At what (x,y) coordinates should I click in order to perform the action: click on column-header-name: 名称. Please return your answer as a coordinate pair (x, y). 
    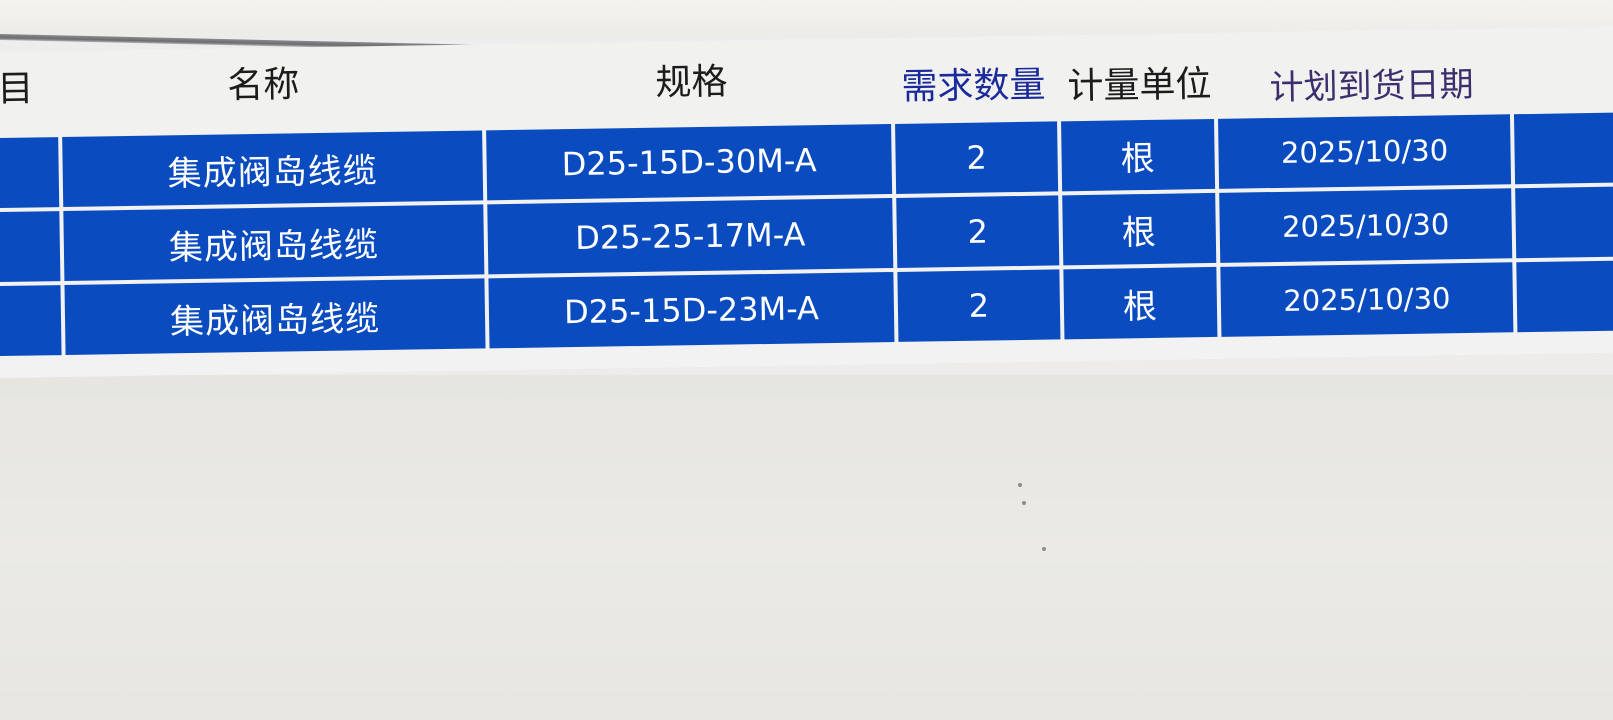
    Looking at the image, I should click on (263, 81).